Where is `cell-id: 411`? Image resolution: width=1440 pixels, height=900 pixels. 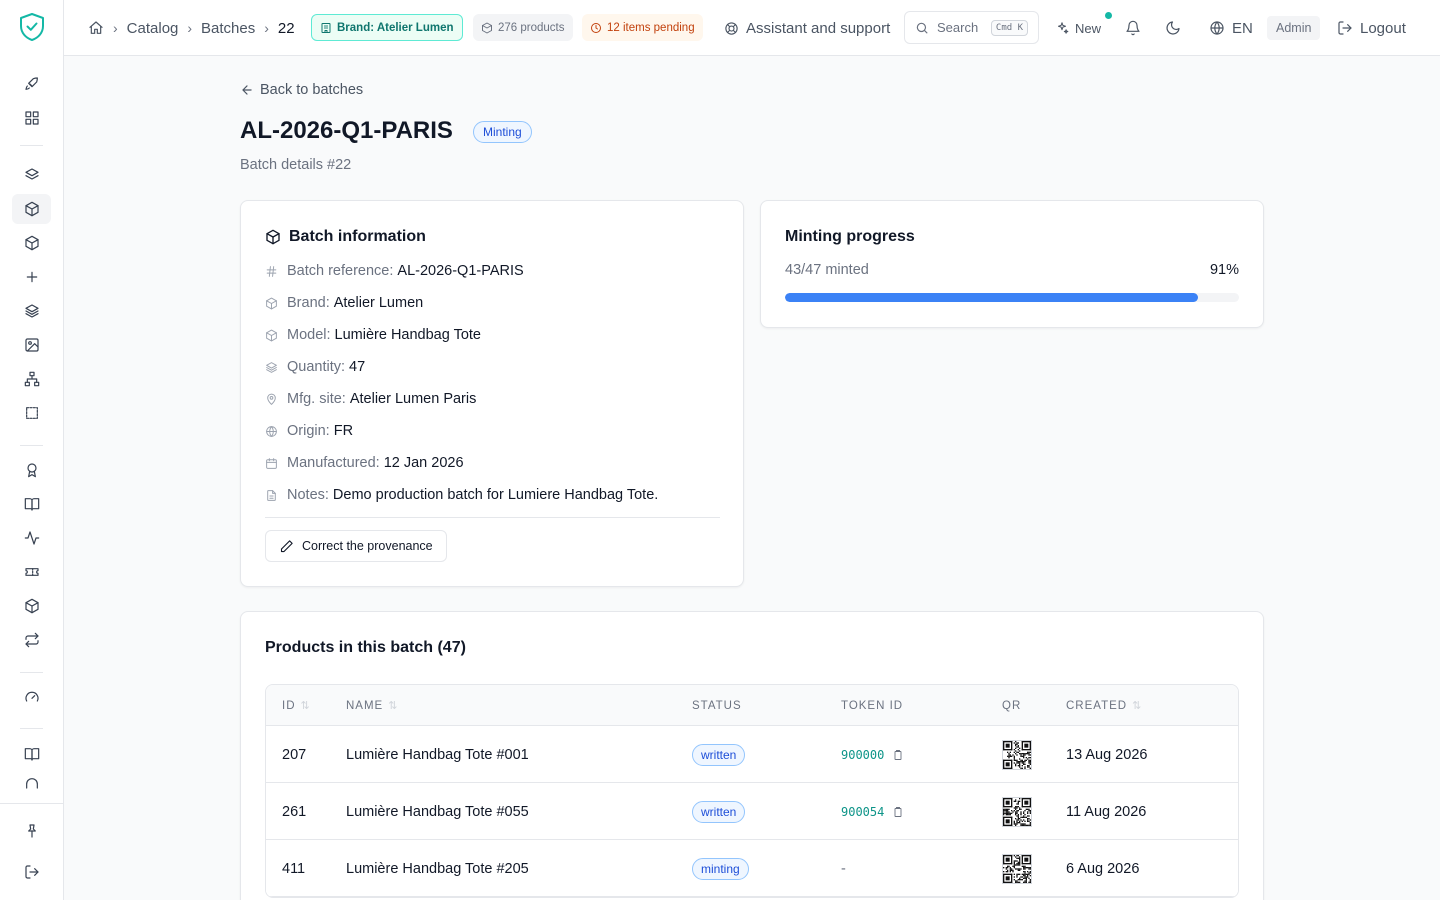 cell-id: 411 is located at coordinates (294, 868).